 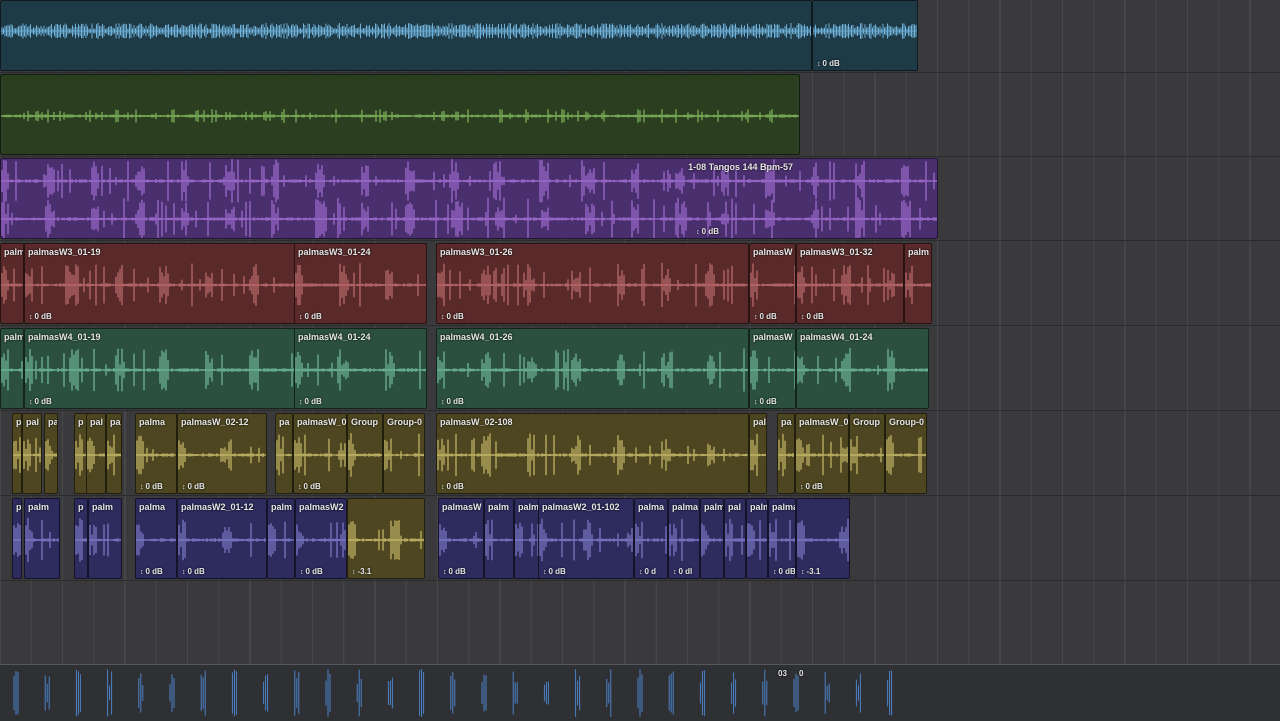 I want to click on clip-label: palmasW2_01-102, so click(x=581, y=507).